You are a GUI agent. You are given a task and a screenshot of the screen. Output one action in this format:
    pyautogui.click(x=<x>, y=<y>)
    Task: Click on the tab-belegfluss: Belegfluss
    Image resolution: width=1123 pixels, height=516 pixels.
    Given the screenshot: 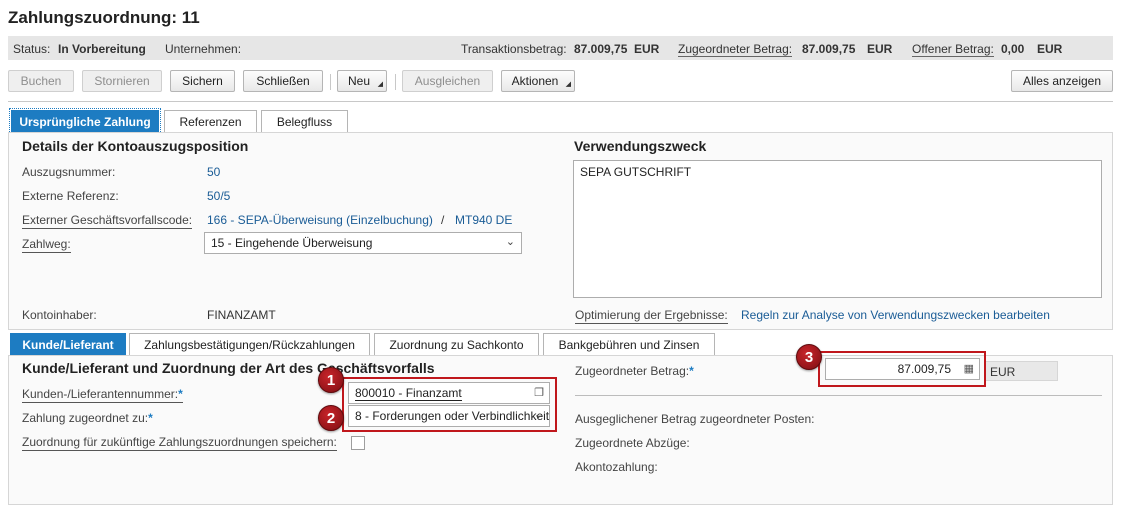 What is the action you would take?
    pyautogui.click(x=304, y=121)
    